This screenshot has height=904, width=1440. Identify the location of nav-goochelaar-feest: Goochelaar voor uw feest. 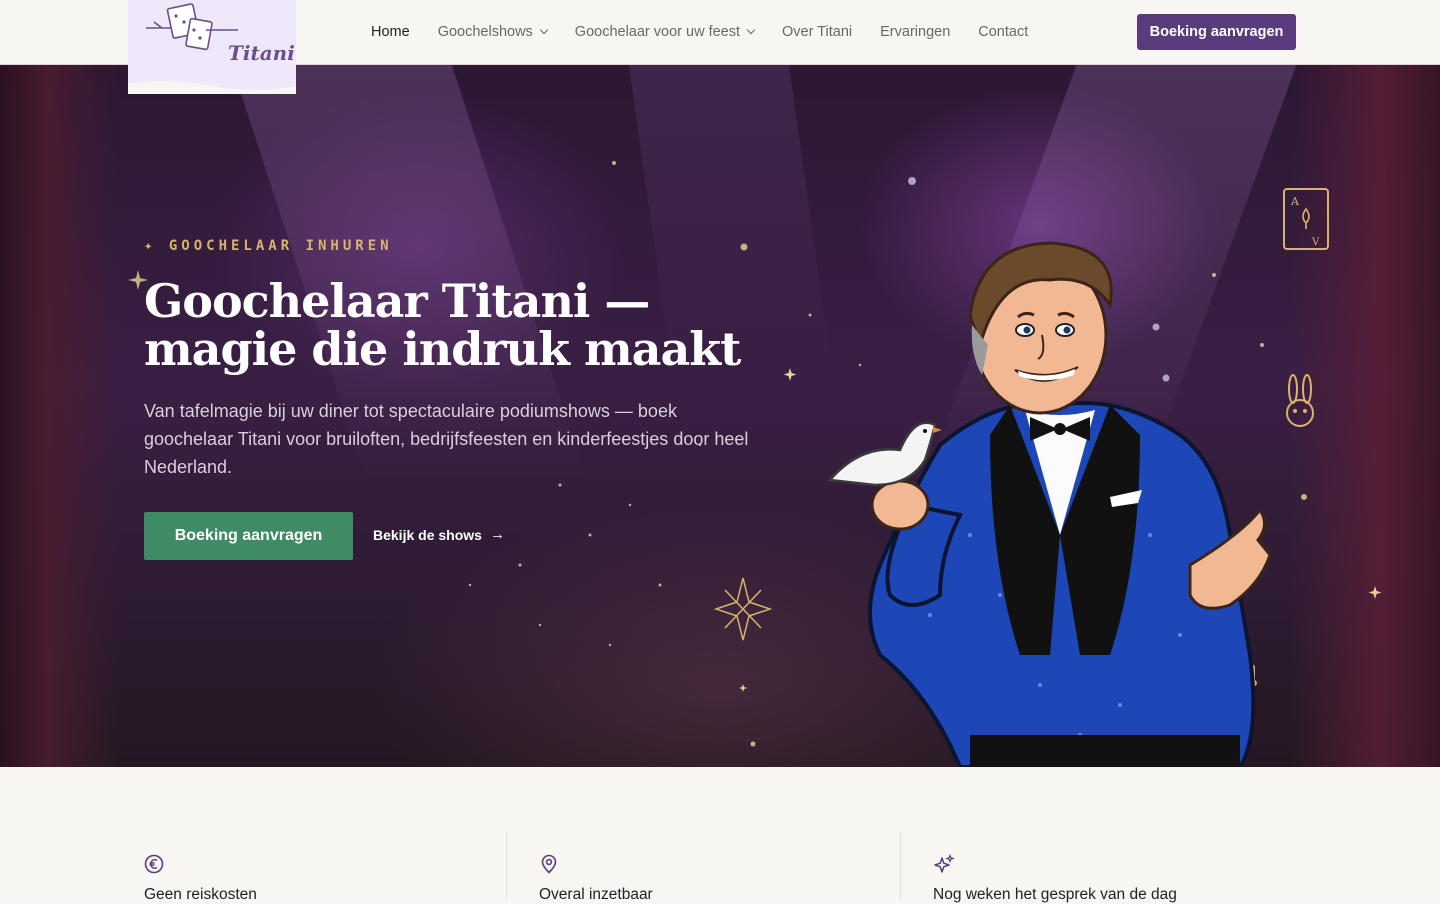
(665, 32).